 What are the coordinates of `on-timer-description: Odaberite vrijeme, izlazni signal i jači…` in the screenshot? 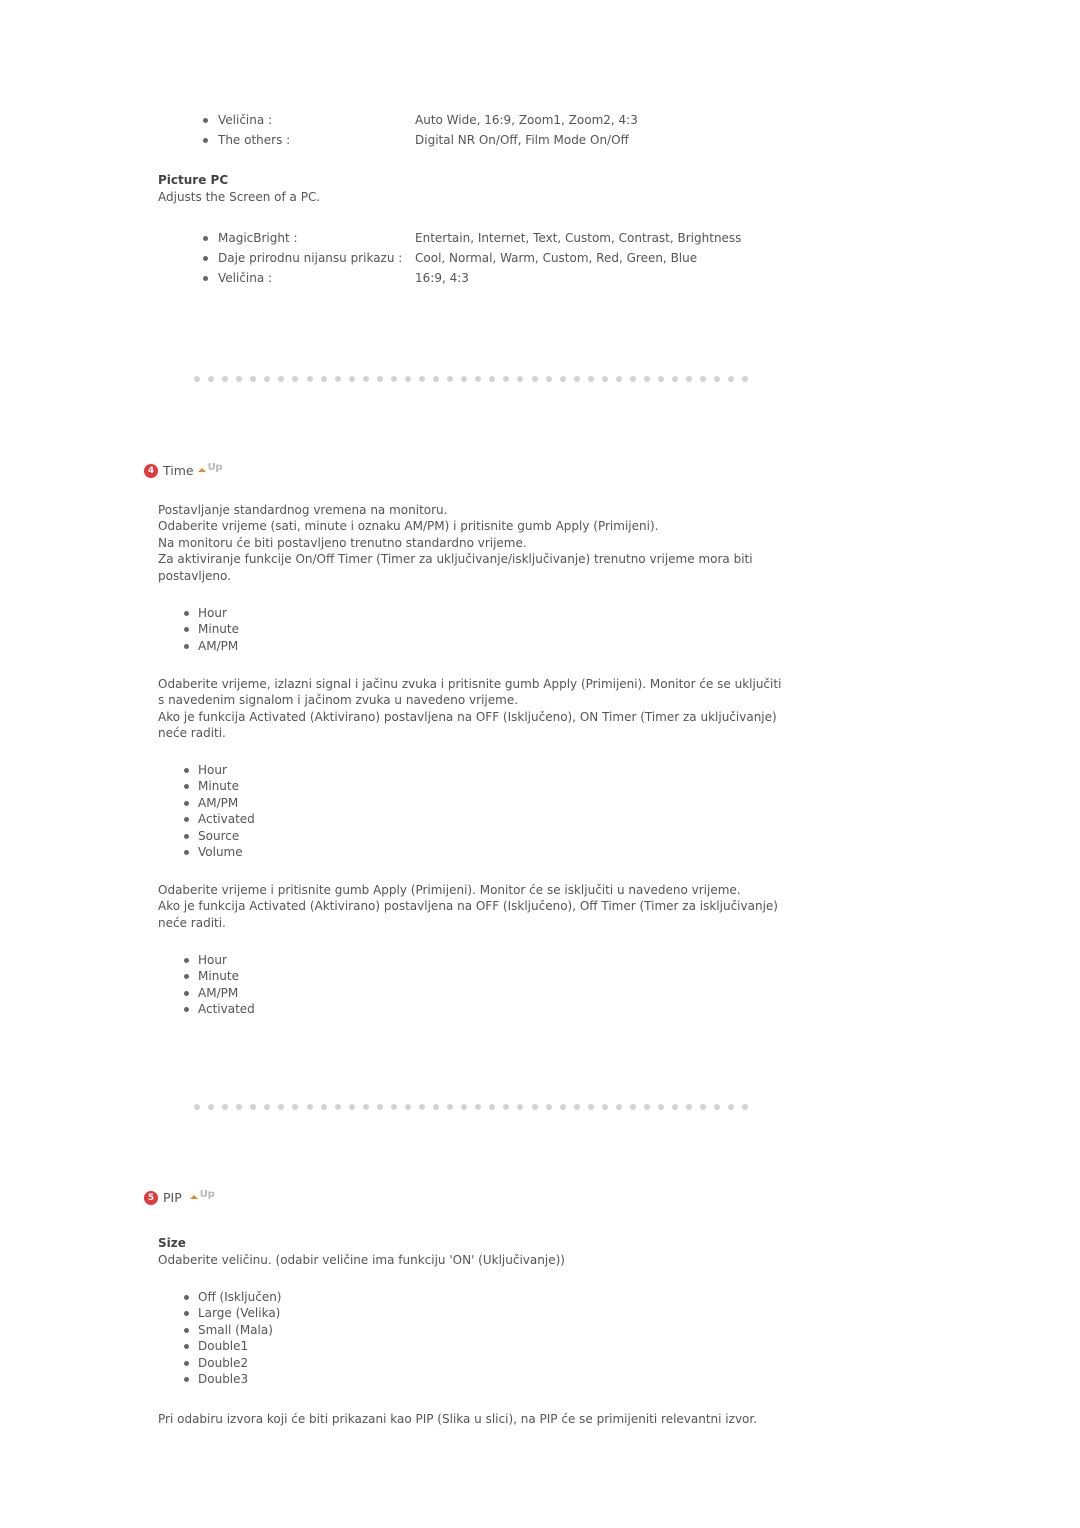 It's located at (473, 709).